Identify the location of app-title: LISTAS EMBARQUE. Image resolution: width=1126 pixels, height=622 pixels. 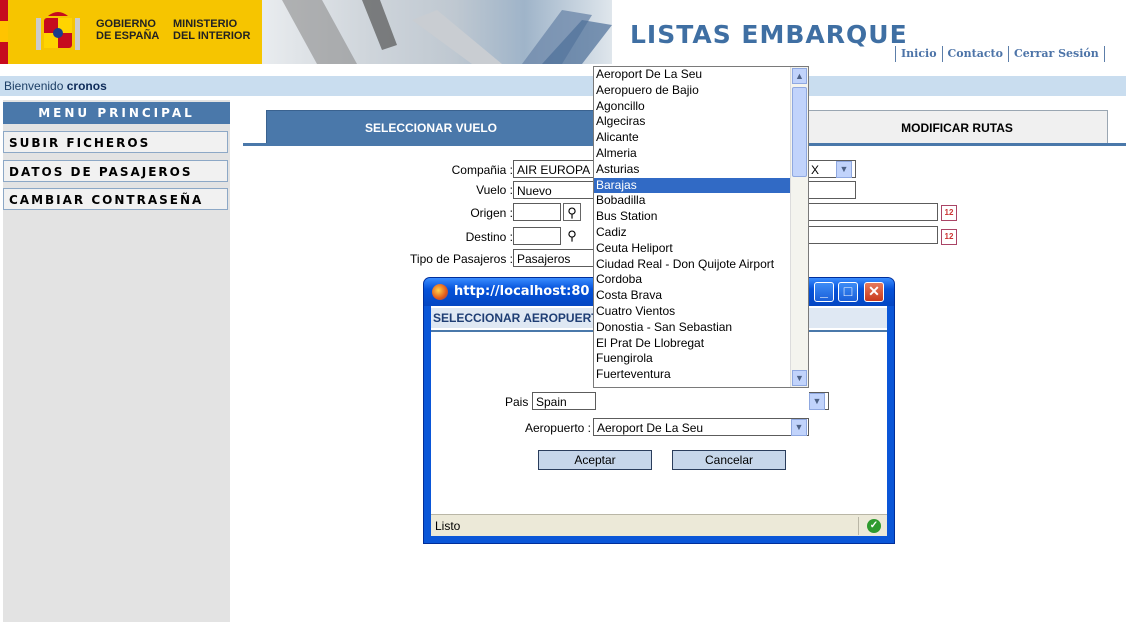
(769, 34).